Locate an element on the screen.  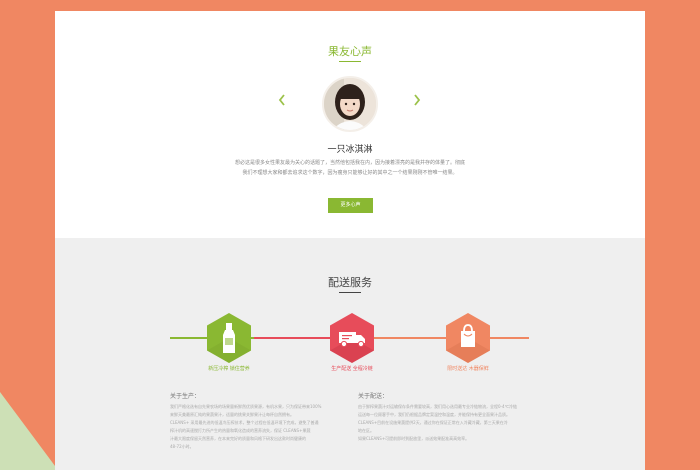
production-title: 关于生产： is located at coordinates (185, 396).